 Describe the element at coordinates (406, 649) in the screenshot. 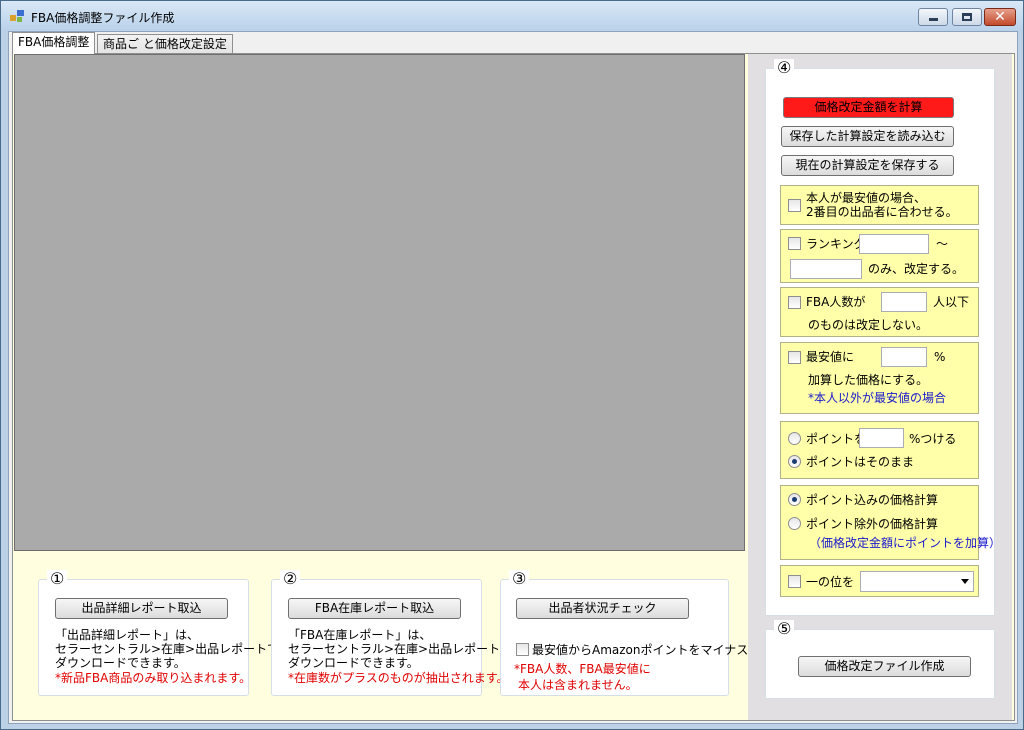

I see `group-2-line-2: セラーセントラル>在庫>出品レポートで、` at that location.